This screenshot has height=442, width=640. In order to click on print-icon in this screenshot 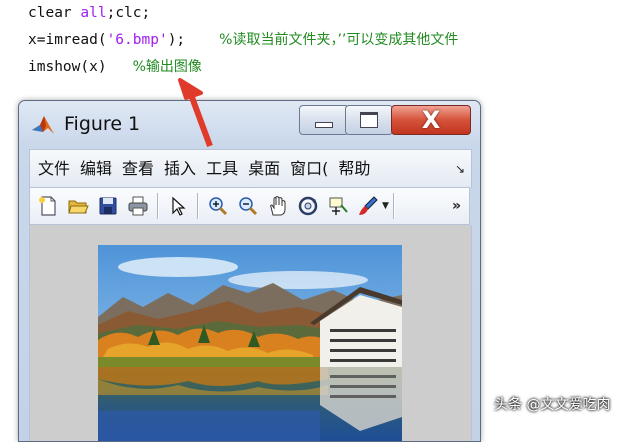, I will do `click(138, 206)`.